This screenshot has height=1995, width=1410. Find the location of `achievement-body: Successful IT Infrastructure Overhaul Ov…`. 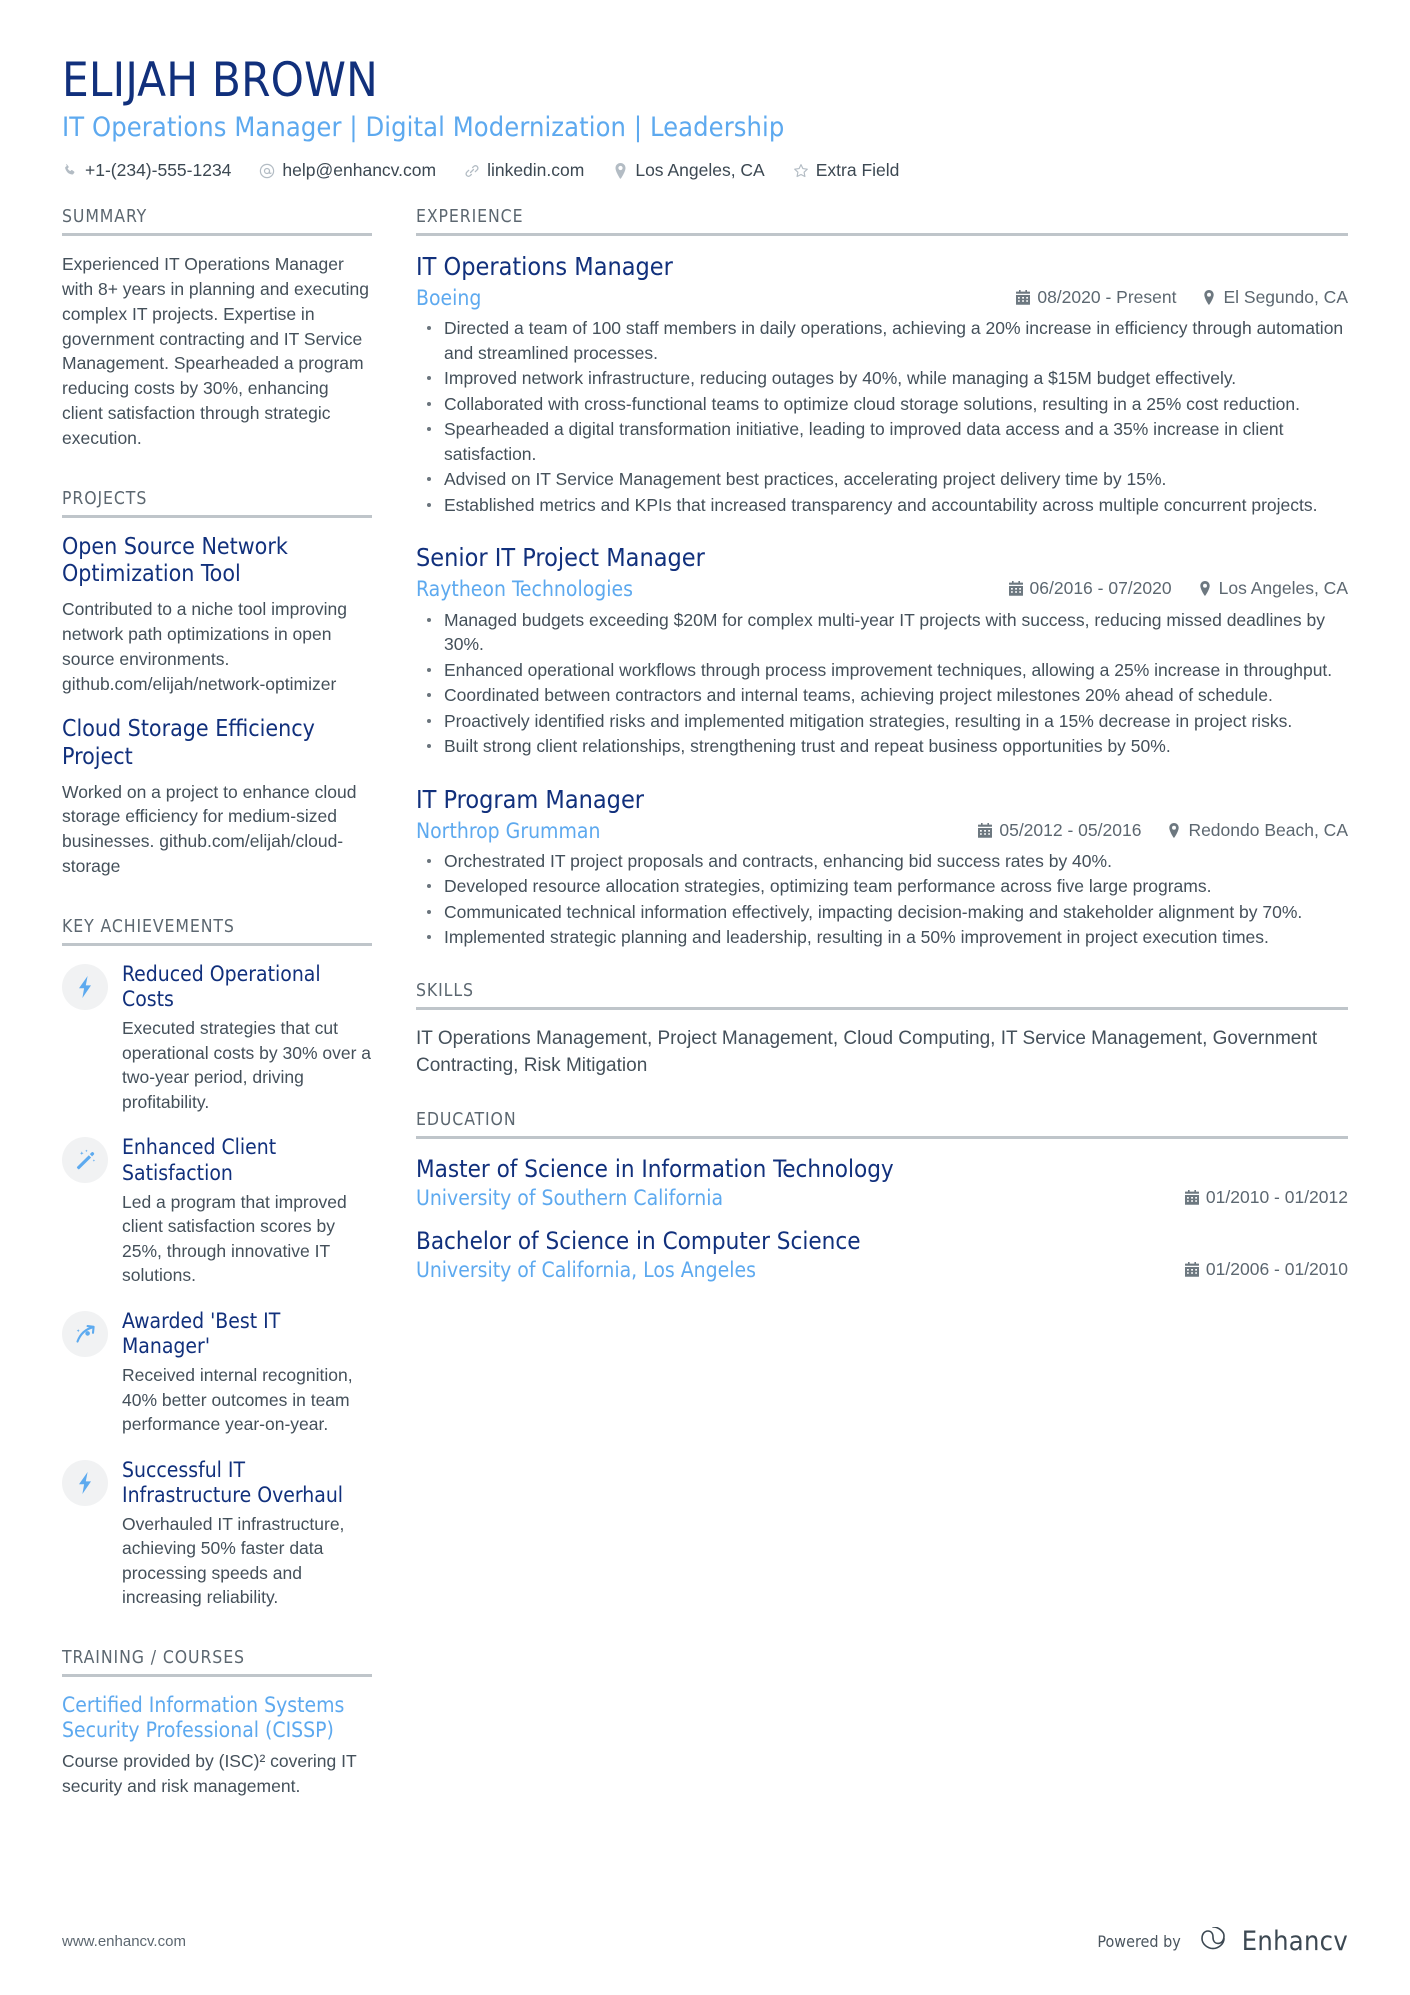

achievement-body: Successful IT Infrastructure Overhaul Ov… is located at coordinates (247, 1534).